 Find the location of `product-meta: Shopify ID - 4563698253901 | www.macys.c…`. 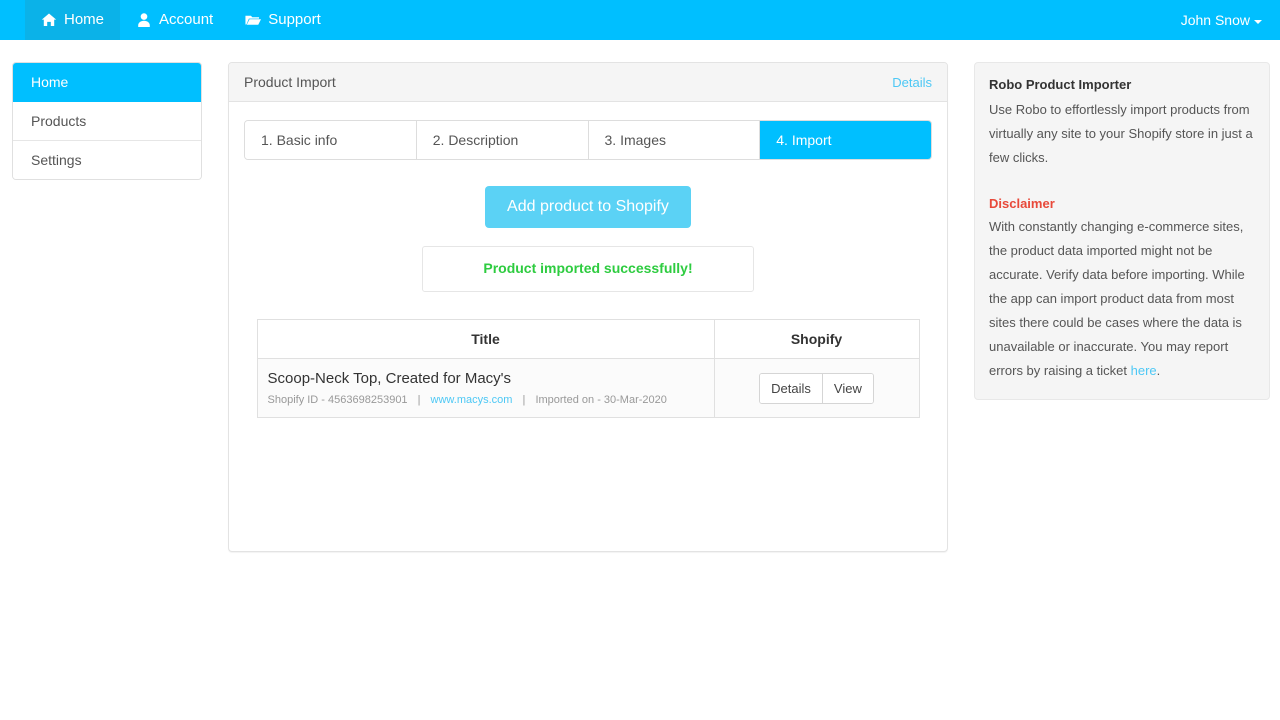

product-meta: Shopify ID - 4563698253901 | www.macys.c… is located at coordinates (486, 400).